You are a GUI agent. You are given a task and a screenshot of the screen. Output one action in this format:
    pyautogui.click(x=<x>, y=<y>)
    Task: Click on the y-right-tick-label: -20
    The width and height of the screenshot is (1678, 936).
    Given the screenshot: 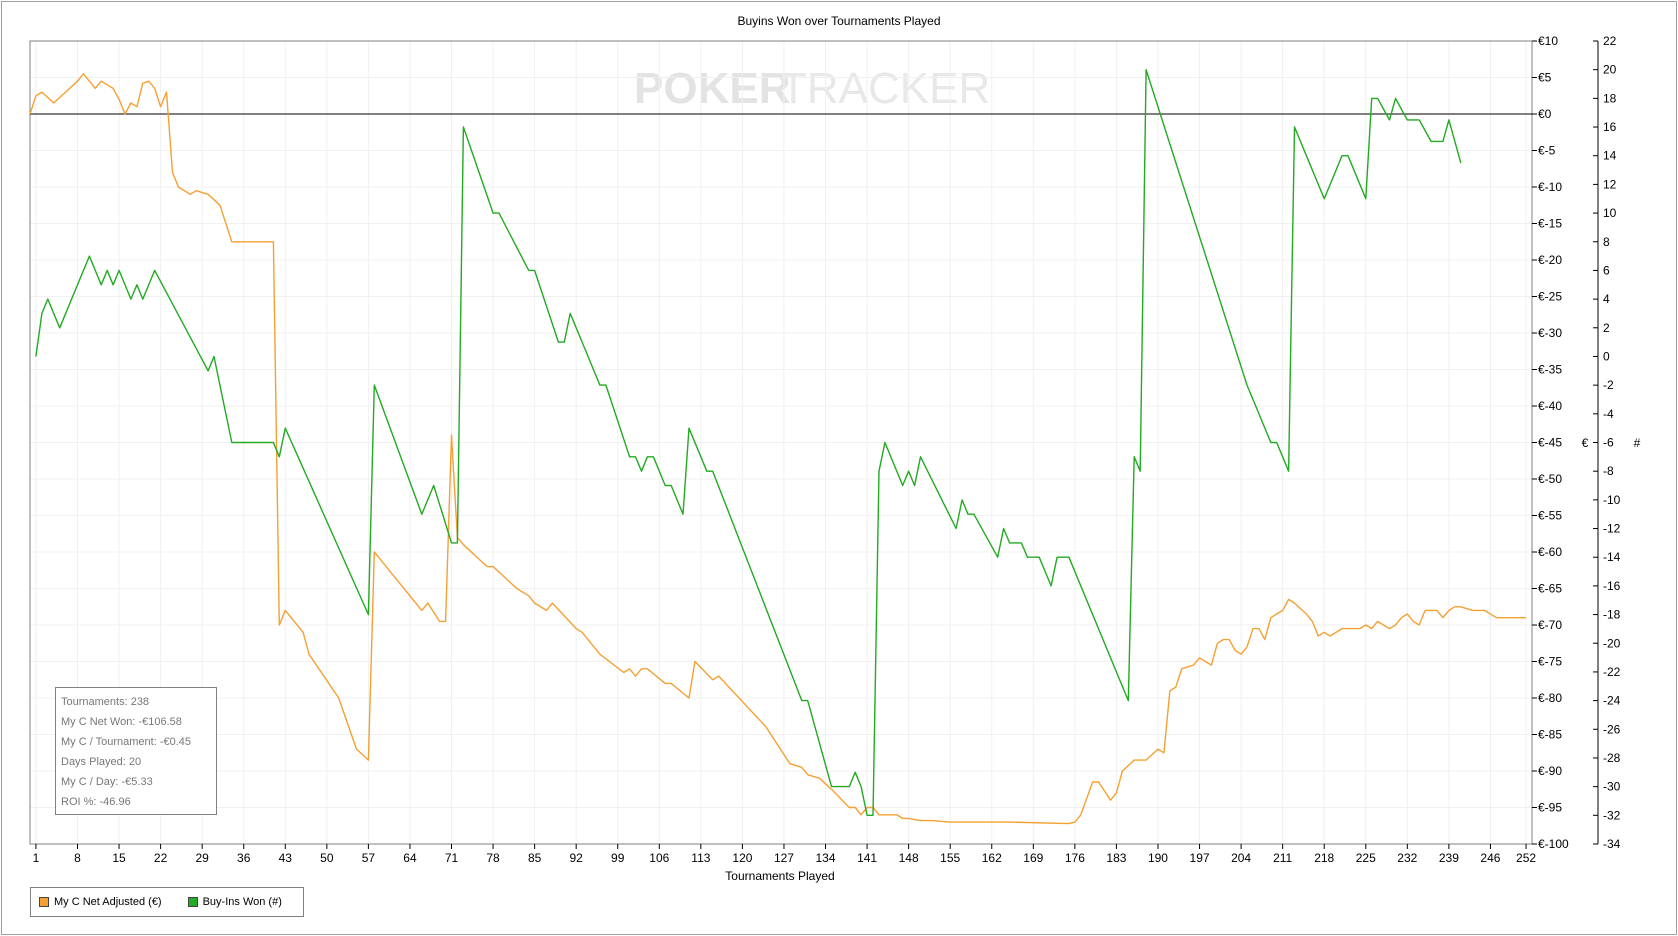 What is the action you would take?
    pyautogui.click(x=1612, y=643)
    